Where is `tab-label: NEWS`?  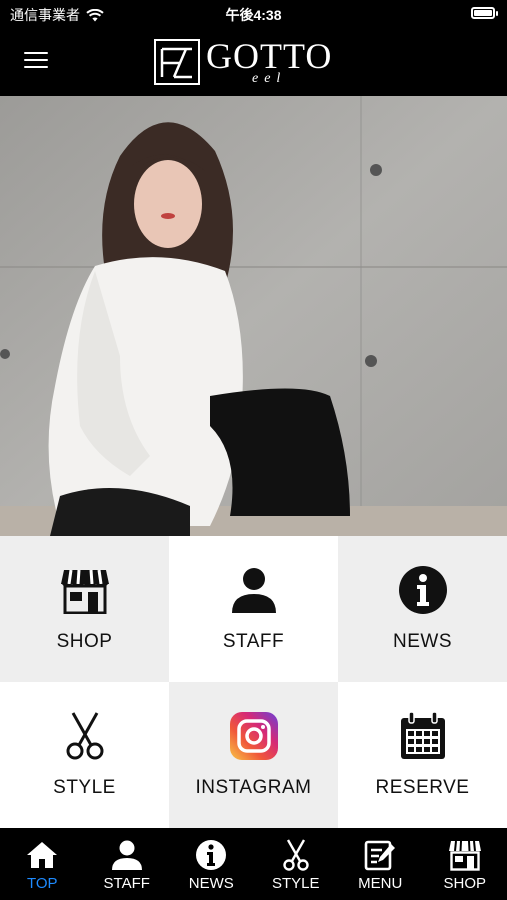 tab-label: NEWS is located at coordinates (211, 883).